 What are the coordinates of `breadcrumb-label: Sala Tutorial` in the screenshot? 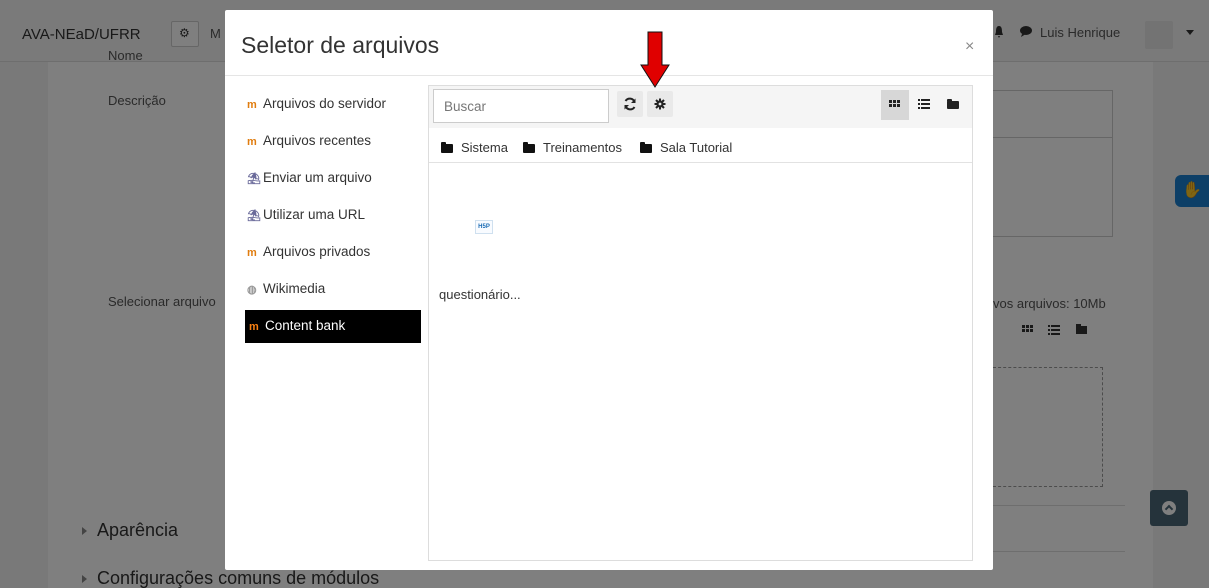 It's located at (696, 147).